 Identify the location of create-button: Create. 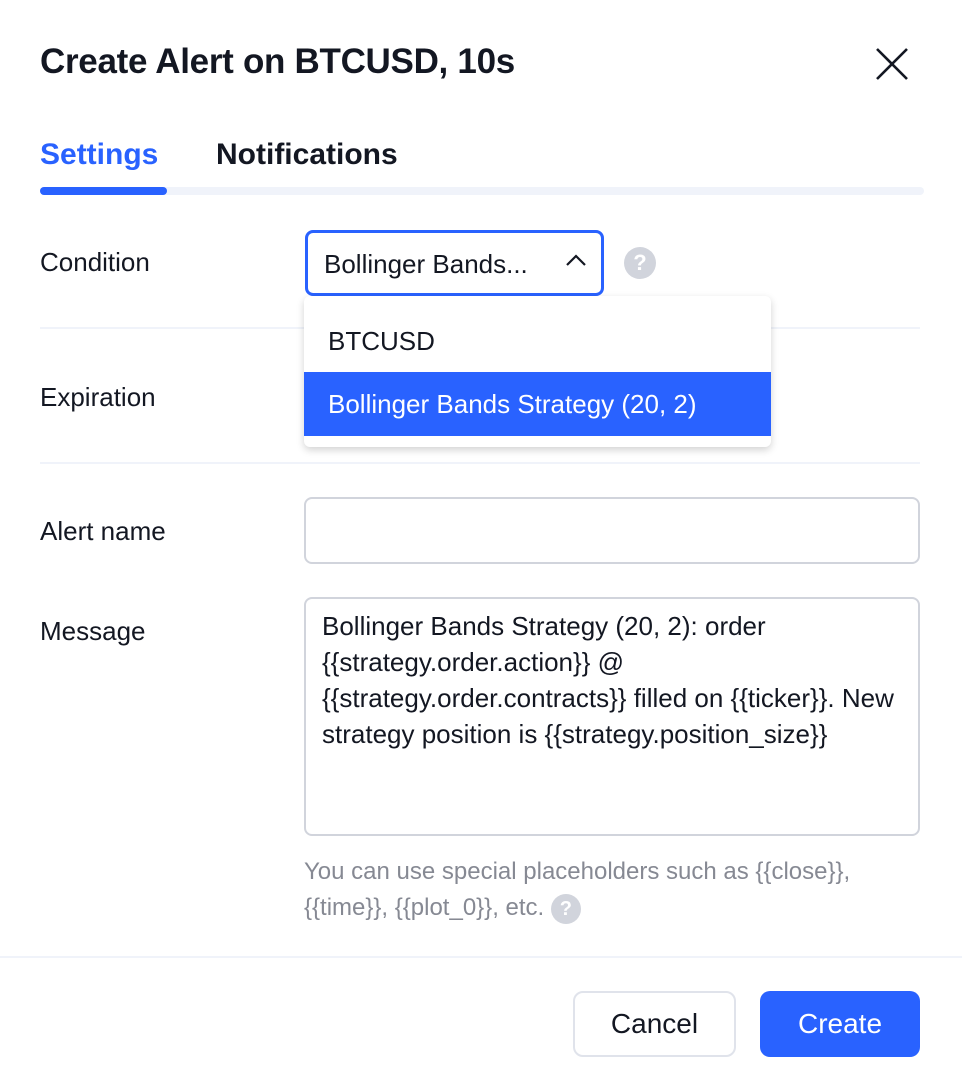
(840, 1024).